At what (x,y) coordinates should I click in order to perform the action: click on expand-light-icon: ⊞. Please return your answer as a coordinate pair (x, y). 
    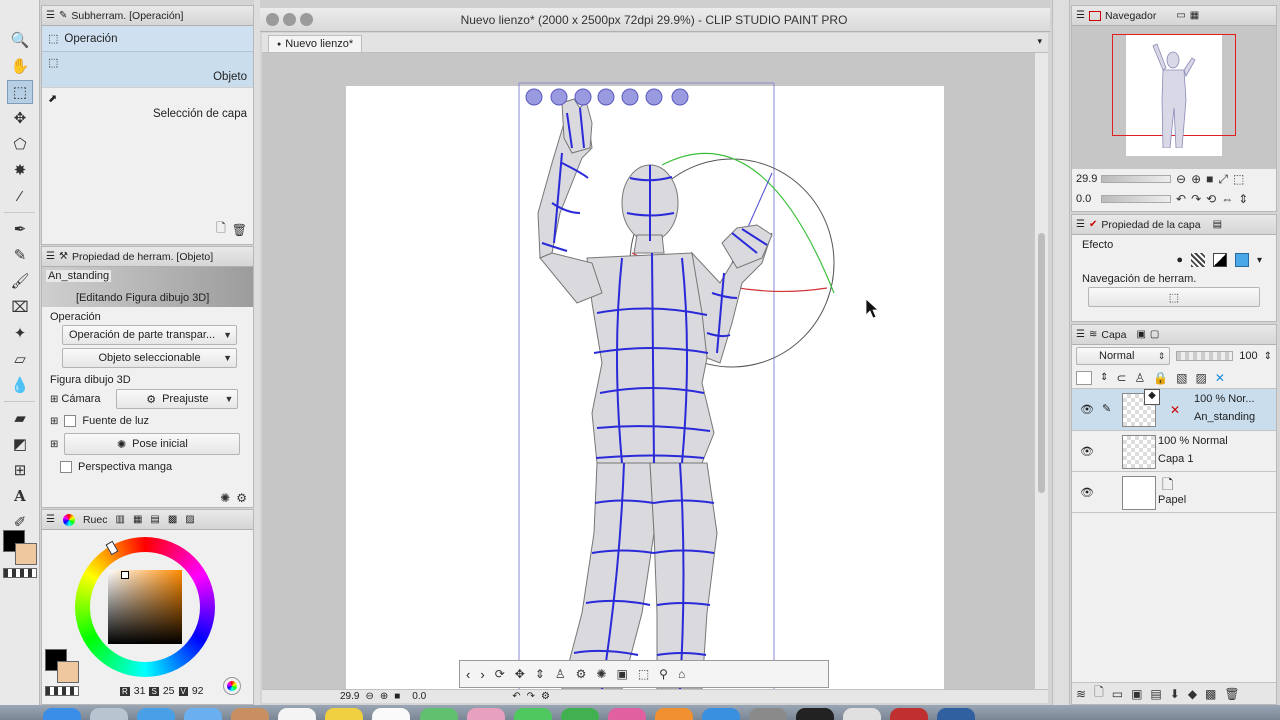
    Looking at the image, I should click on (54, 421).